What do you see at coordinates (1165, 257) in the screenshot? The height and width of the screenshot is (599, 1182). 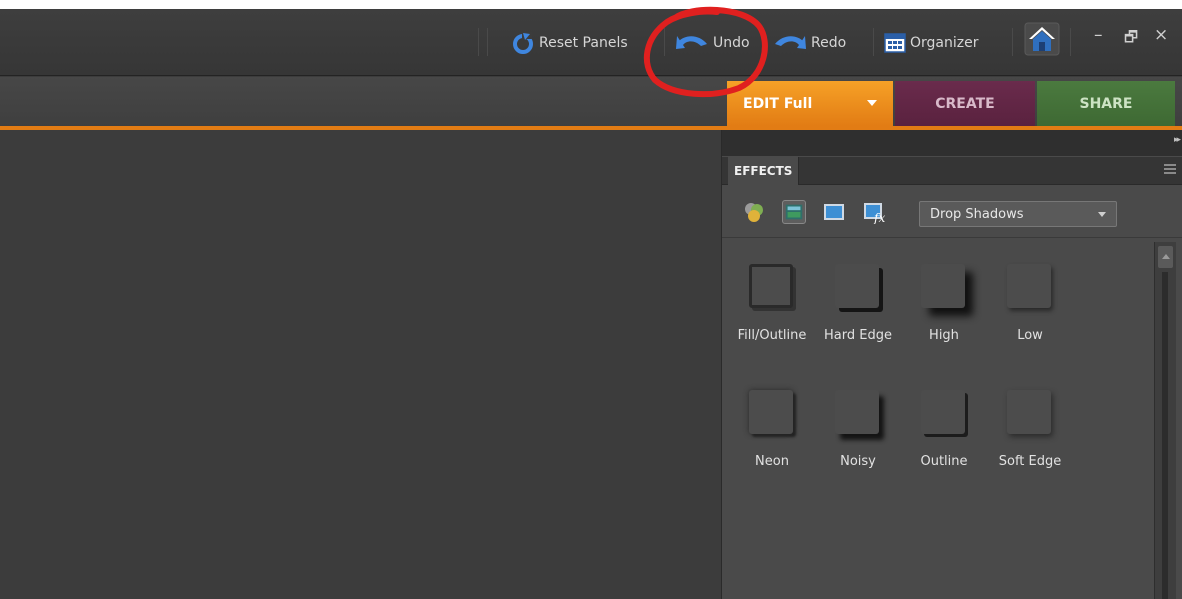 I see `scroll-up-button` at bounding box center [1165, 257].